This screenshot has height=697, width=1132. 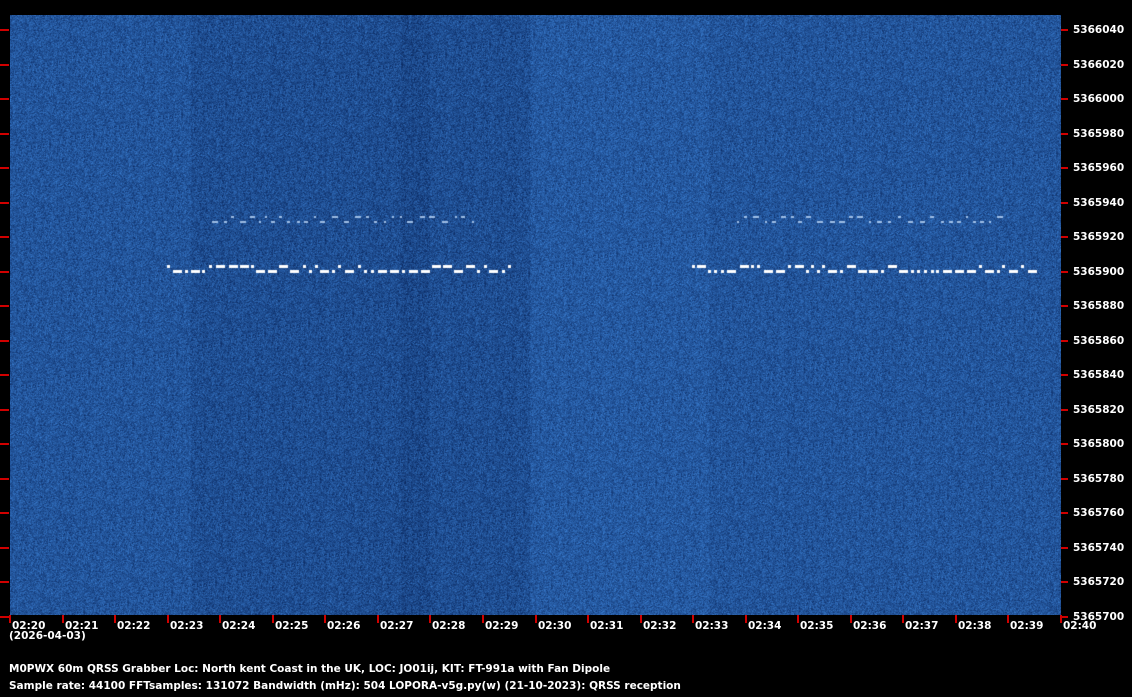 What do you see at coordinates (922, 626) in the screenshot?
I see `time-label: 02:37` at bounding box center [922, 626].